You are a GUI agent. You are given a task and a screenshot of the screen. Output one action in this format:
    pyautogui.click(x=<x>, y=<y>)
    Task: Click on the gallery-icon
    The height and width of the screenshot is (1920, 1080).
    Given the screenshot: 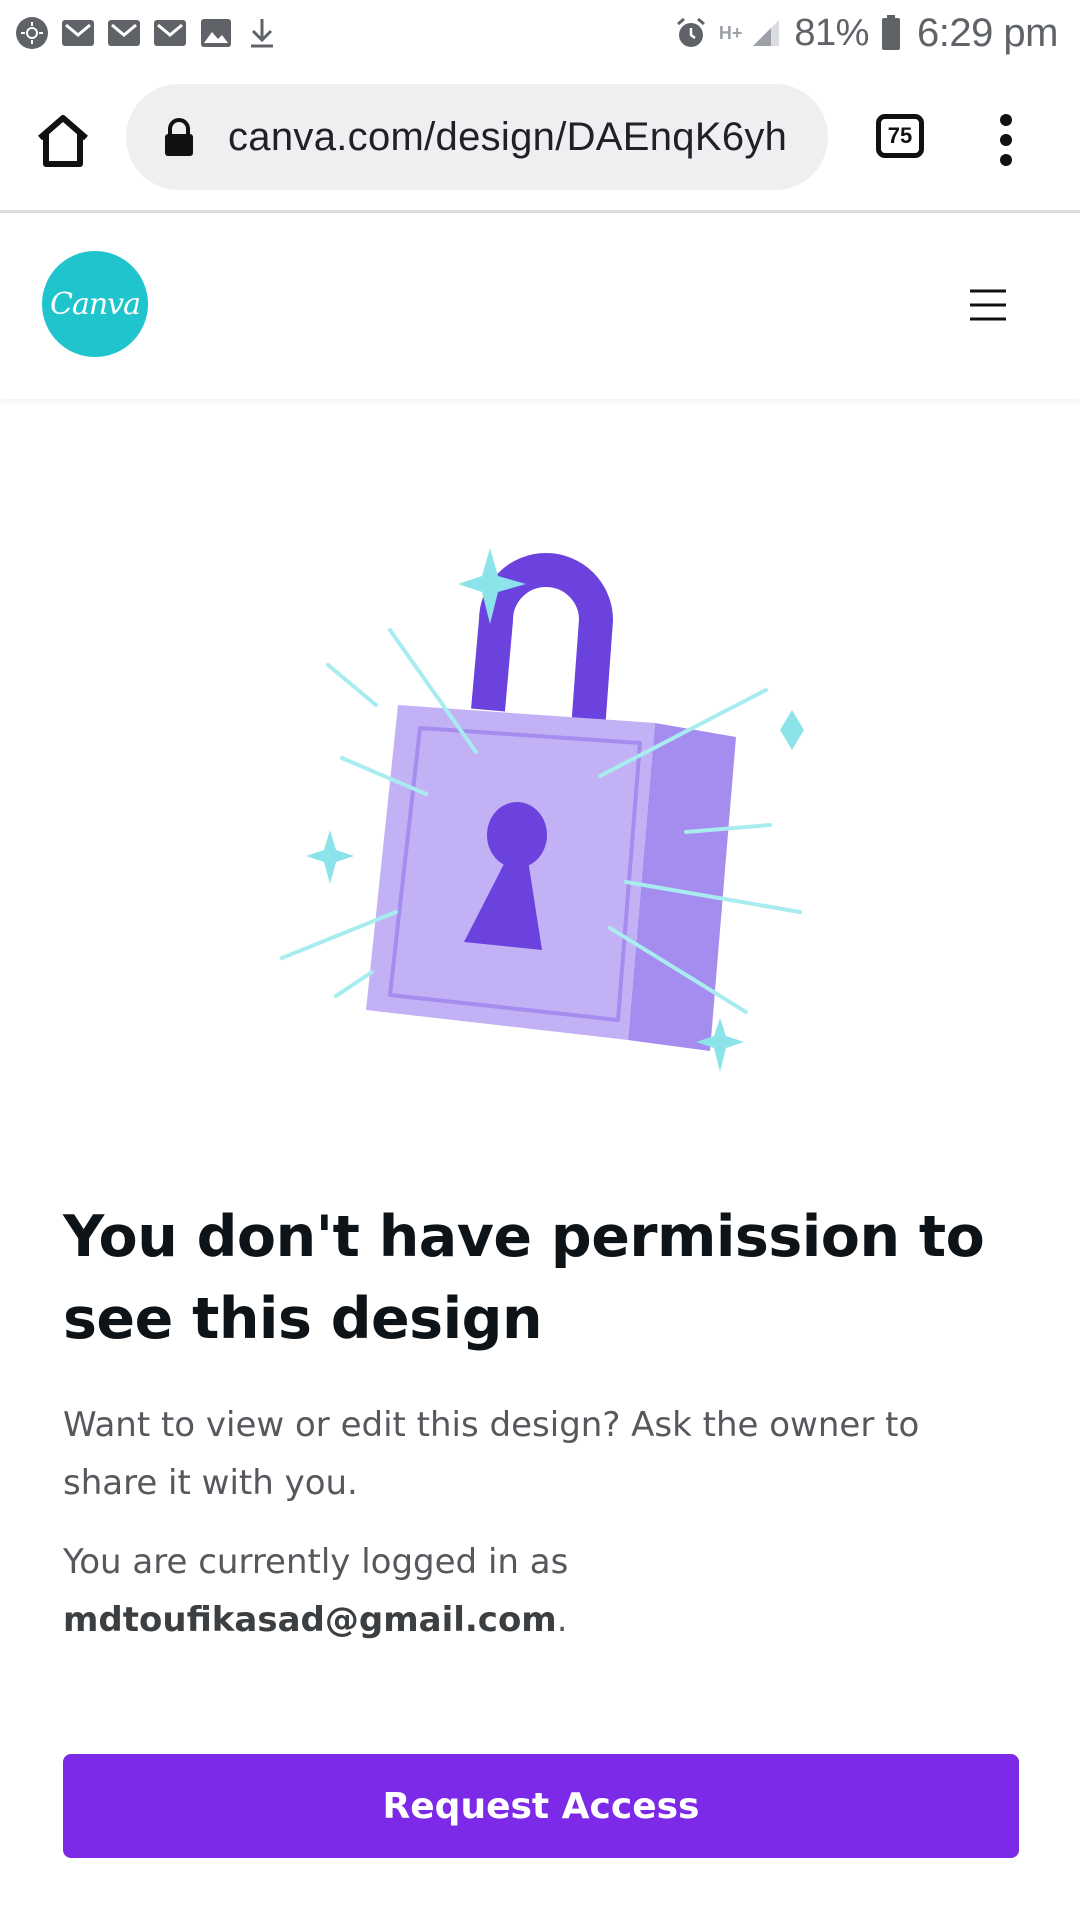 What is the action you would take?
    pyautogui.click(x=216, y=33)
    